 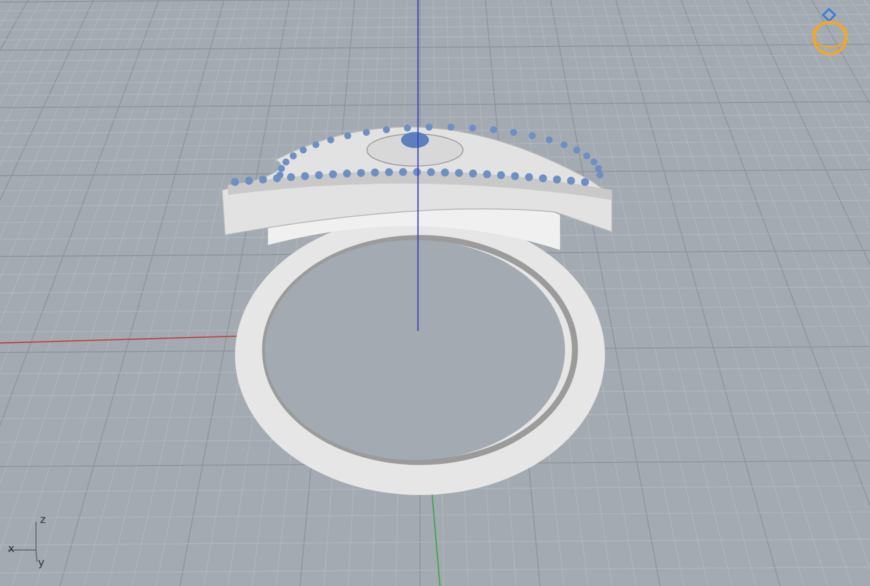 I want to click on axis-gizmo-icon, so click(x=23, y=542).